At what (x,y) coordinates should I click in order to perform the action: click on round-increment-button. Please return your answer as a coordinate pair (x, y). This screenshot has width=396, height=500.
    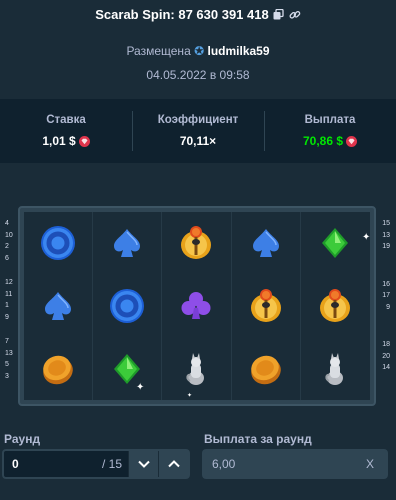
    Looking at the image, I should click on (173, 464).